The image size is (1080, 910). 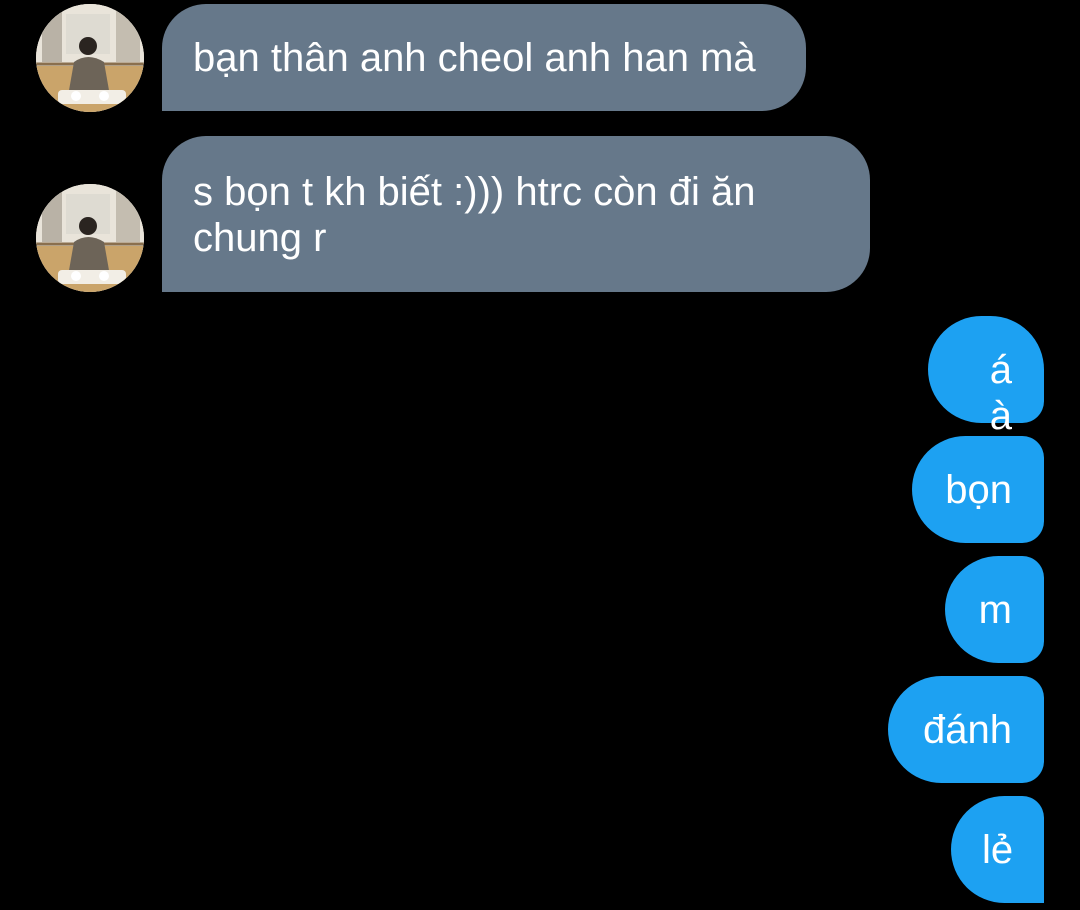 I want to click on message-bubble-outgoing: lẻ, so click(x=997, y=849).